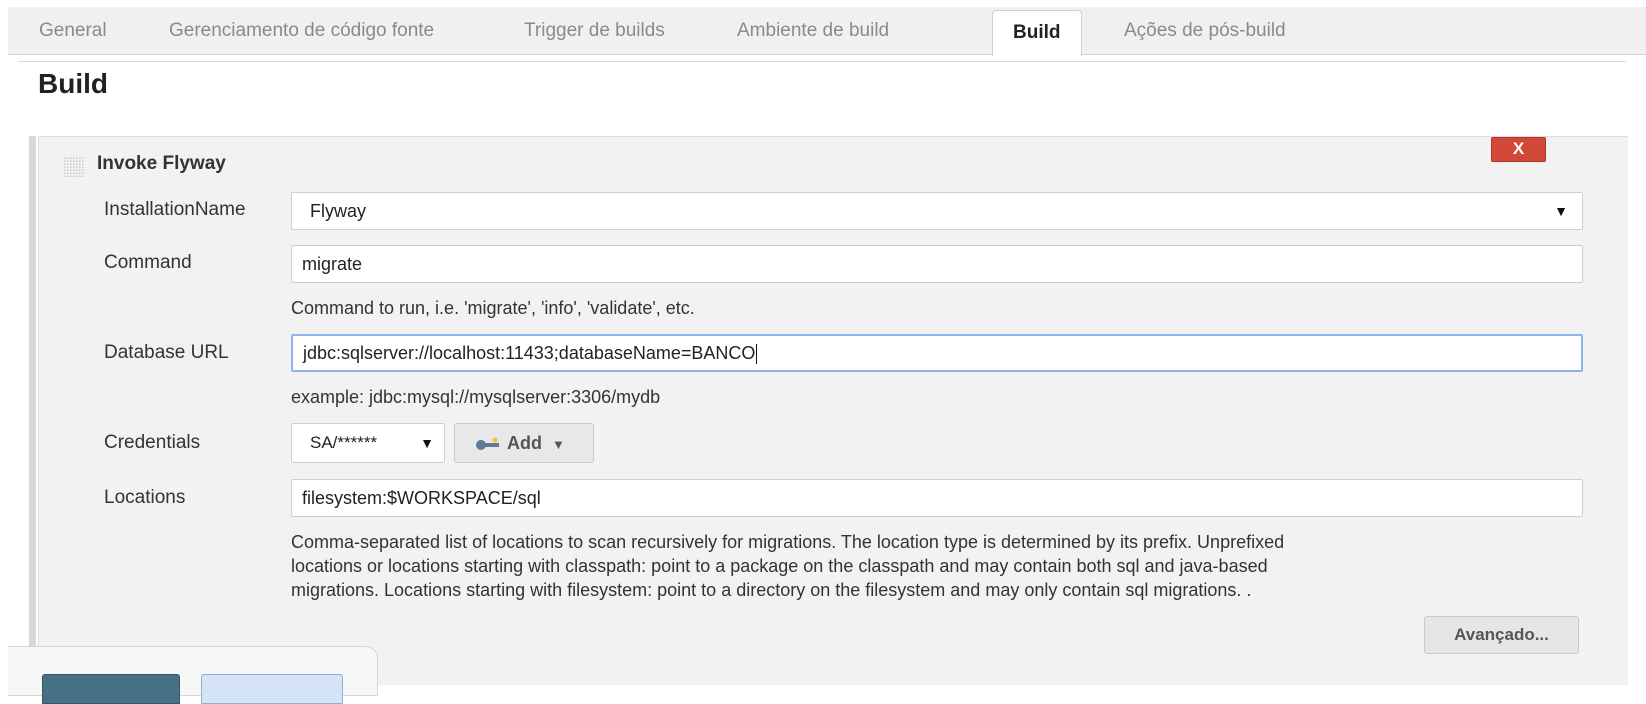 The image size is (1646, 704). What do you see at coordinates (166, 352) in the screenshot?
I see `database-url-label: Database URL` at bounding box center [166, 352].